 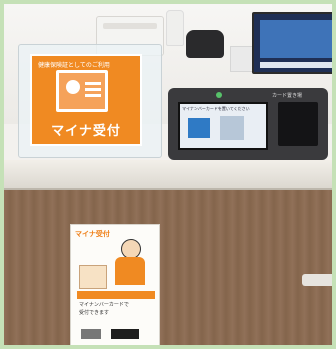 I want to click on sanitizer-bottle, so click(x=175, y=28).